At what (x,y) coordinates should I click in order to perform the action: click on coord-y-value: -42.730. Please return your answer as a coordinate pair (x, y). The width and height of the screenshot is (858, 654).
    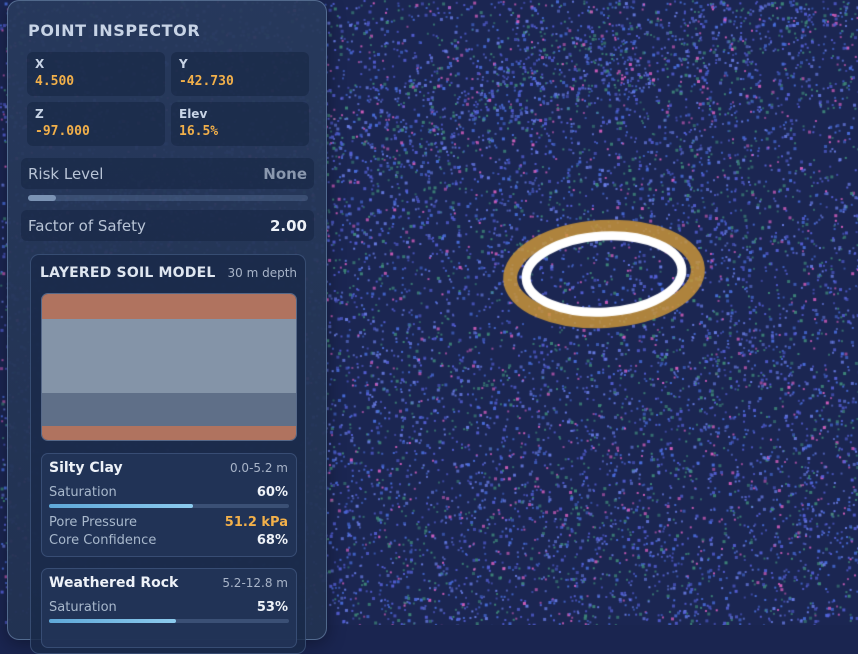
    Looking at the image, I should click on (206, 81).